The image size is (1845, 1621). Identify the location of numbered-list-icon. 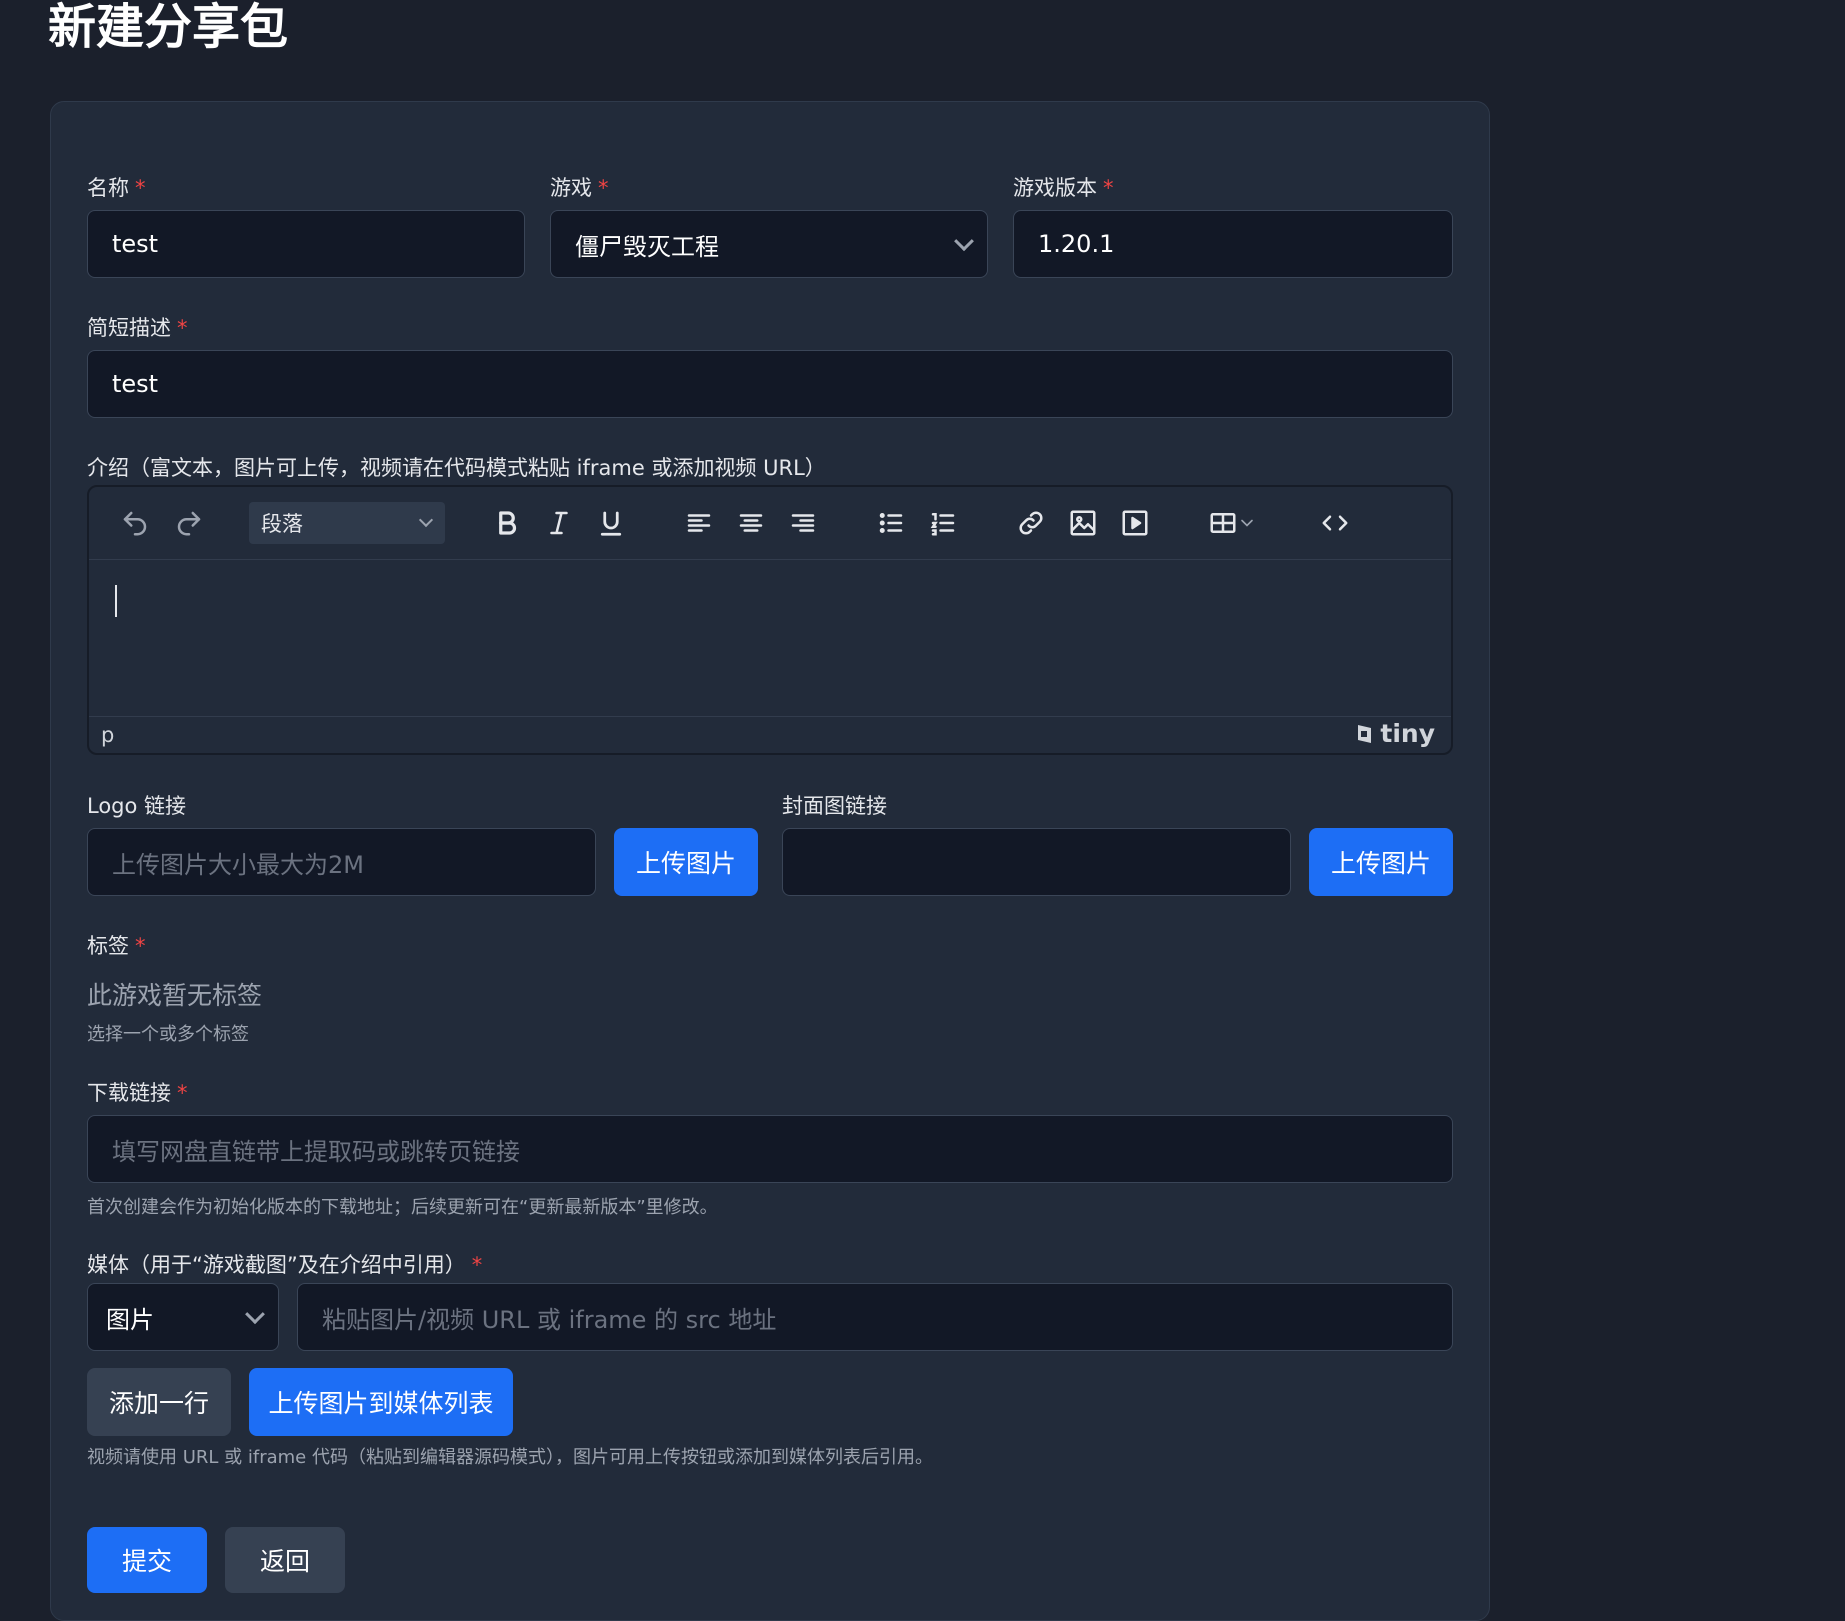
(943, 523).